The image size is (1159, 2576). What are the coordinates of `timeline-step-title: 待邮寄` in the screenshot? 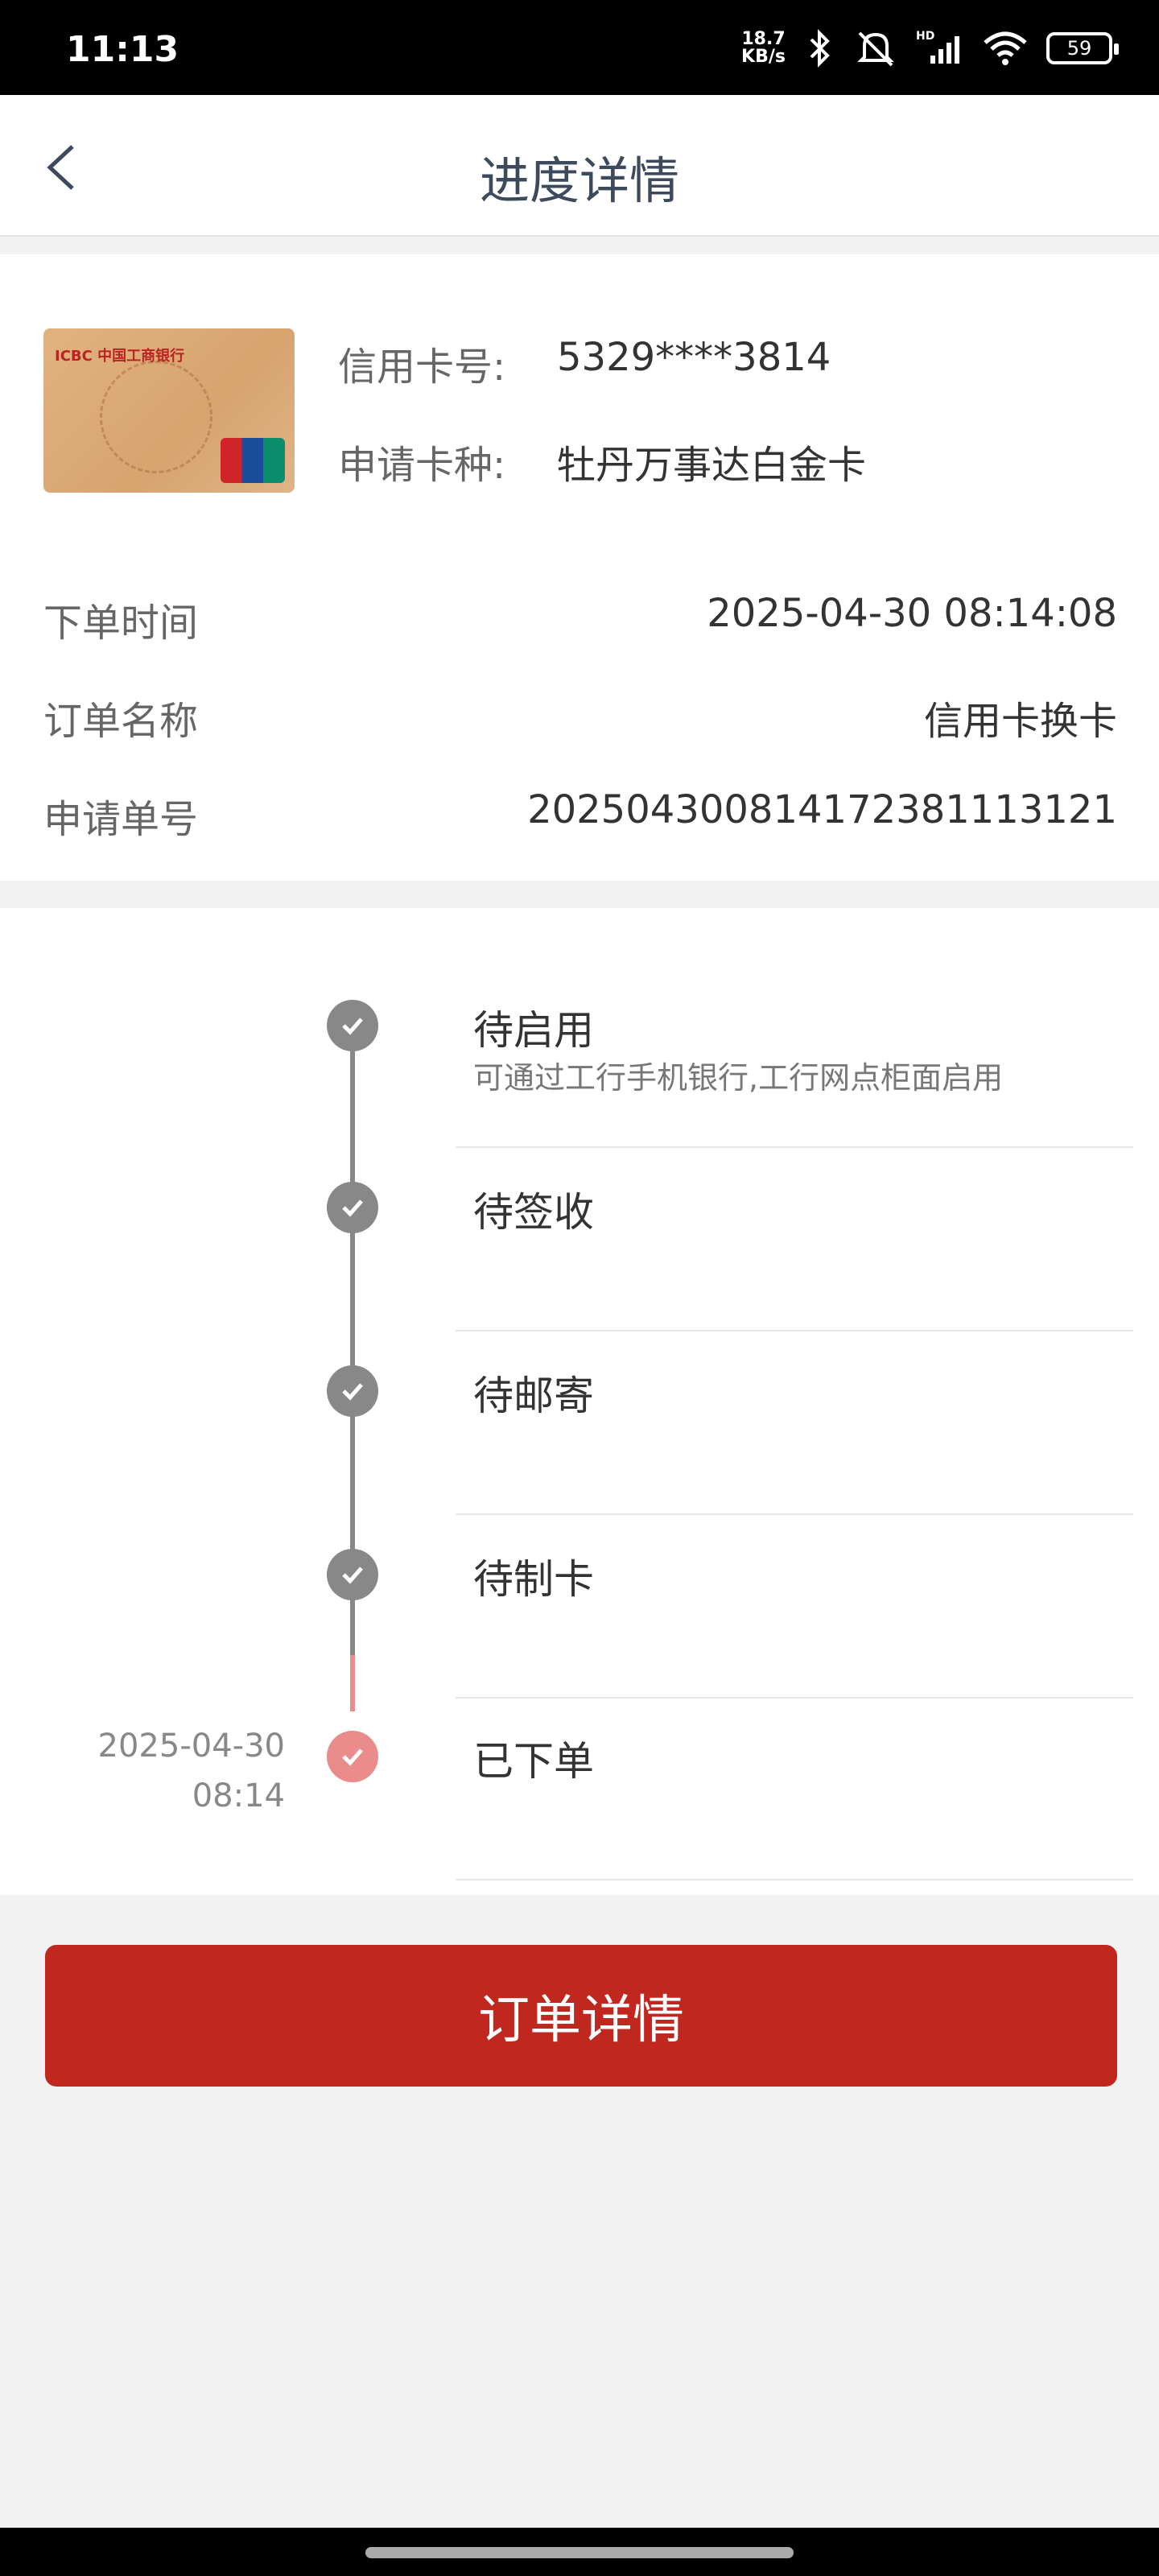 It's located at (533, 1396).